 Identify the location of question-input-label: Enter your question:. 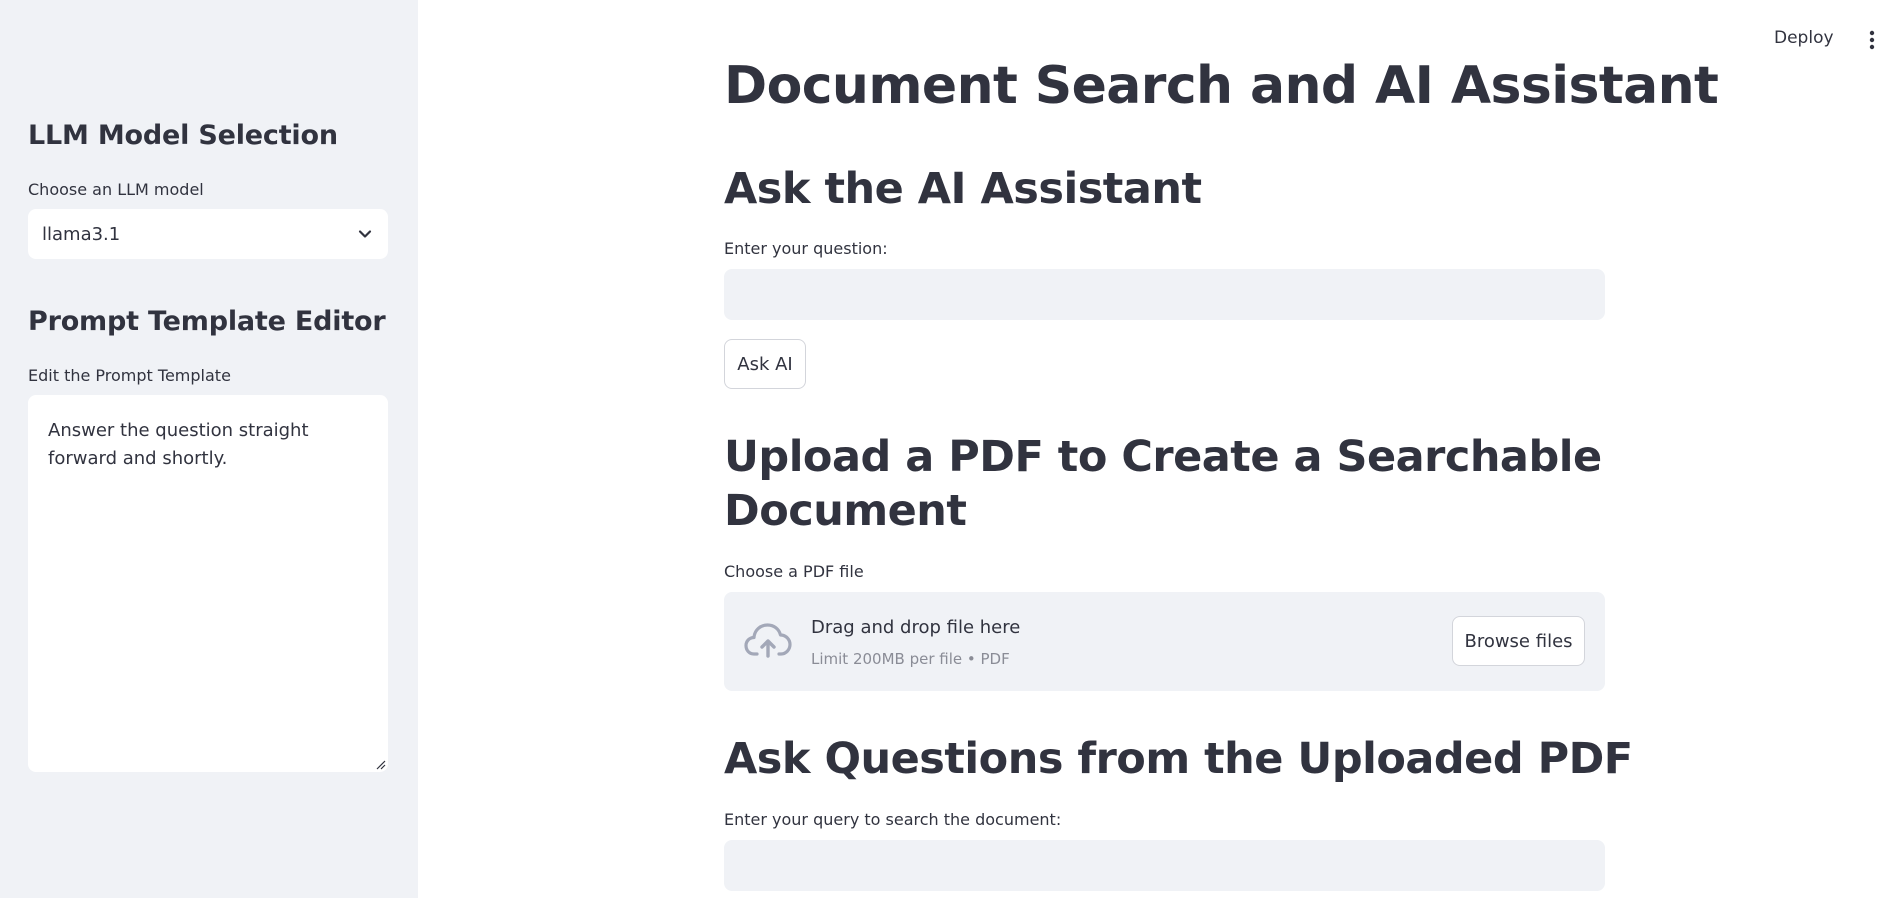
(806, 248).